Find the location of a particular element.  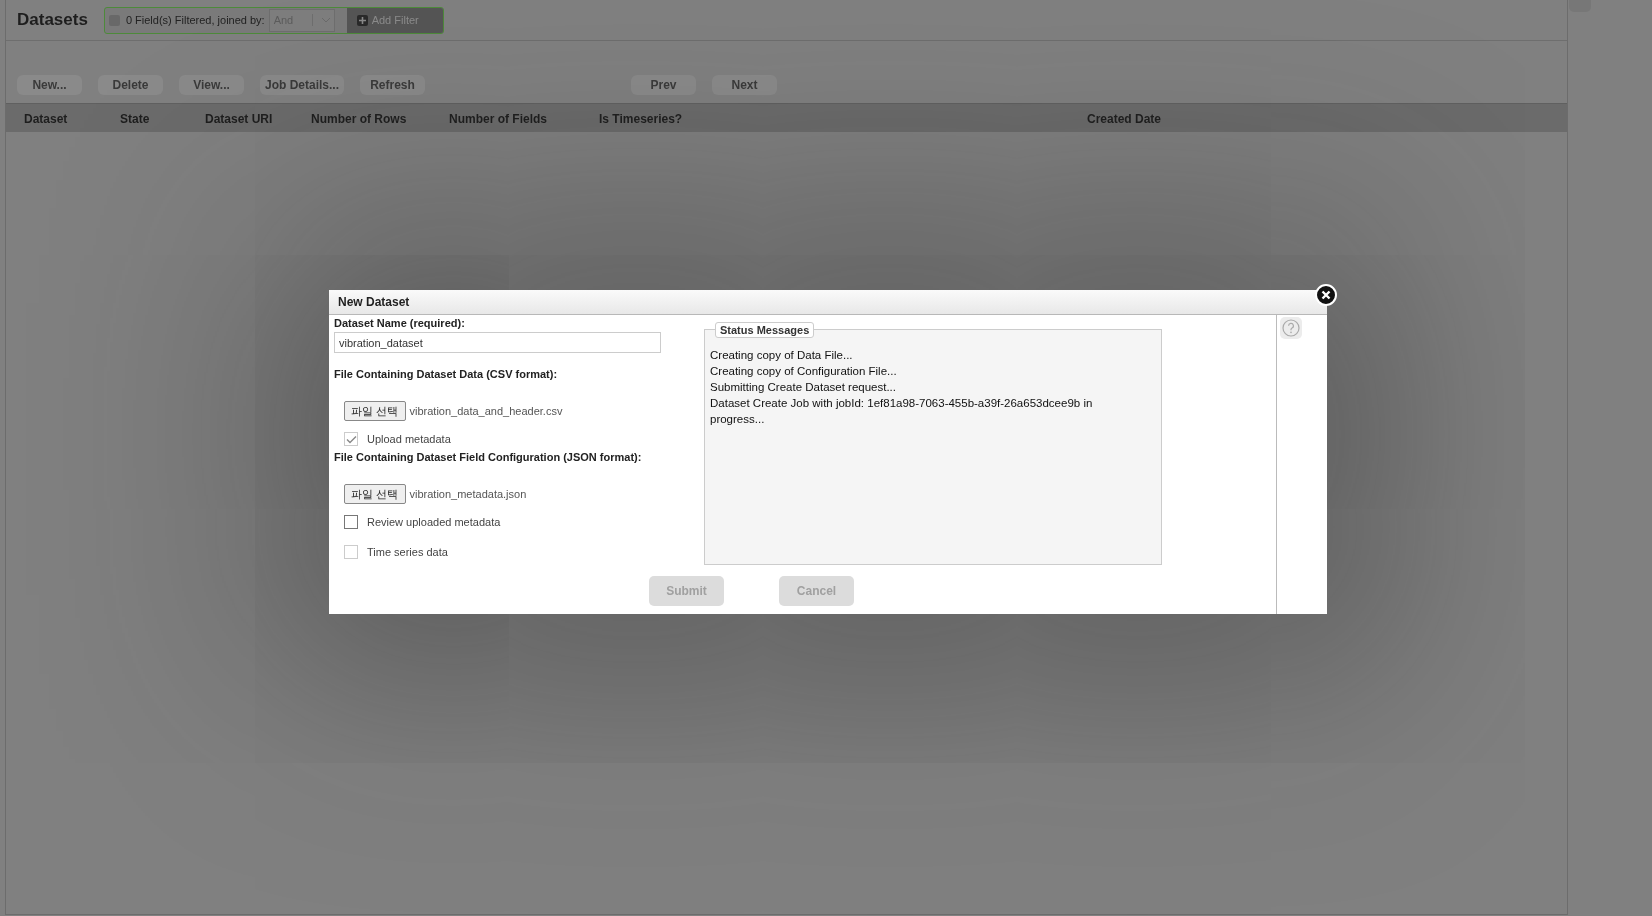

checkbox-label: Time series data is located at coordinates (407, 552).